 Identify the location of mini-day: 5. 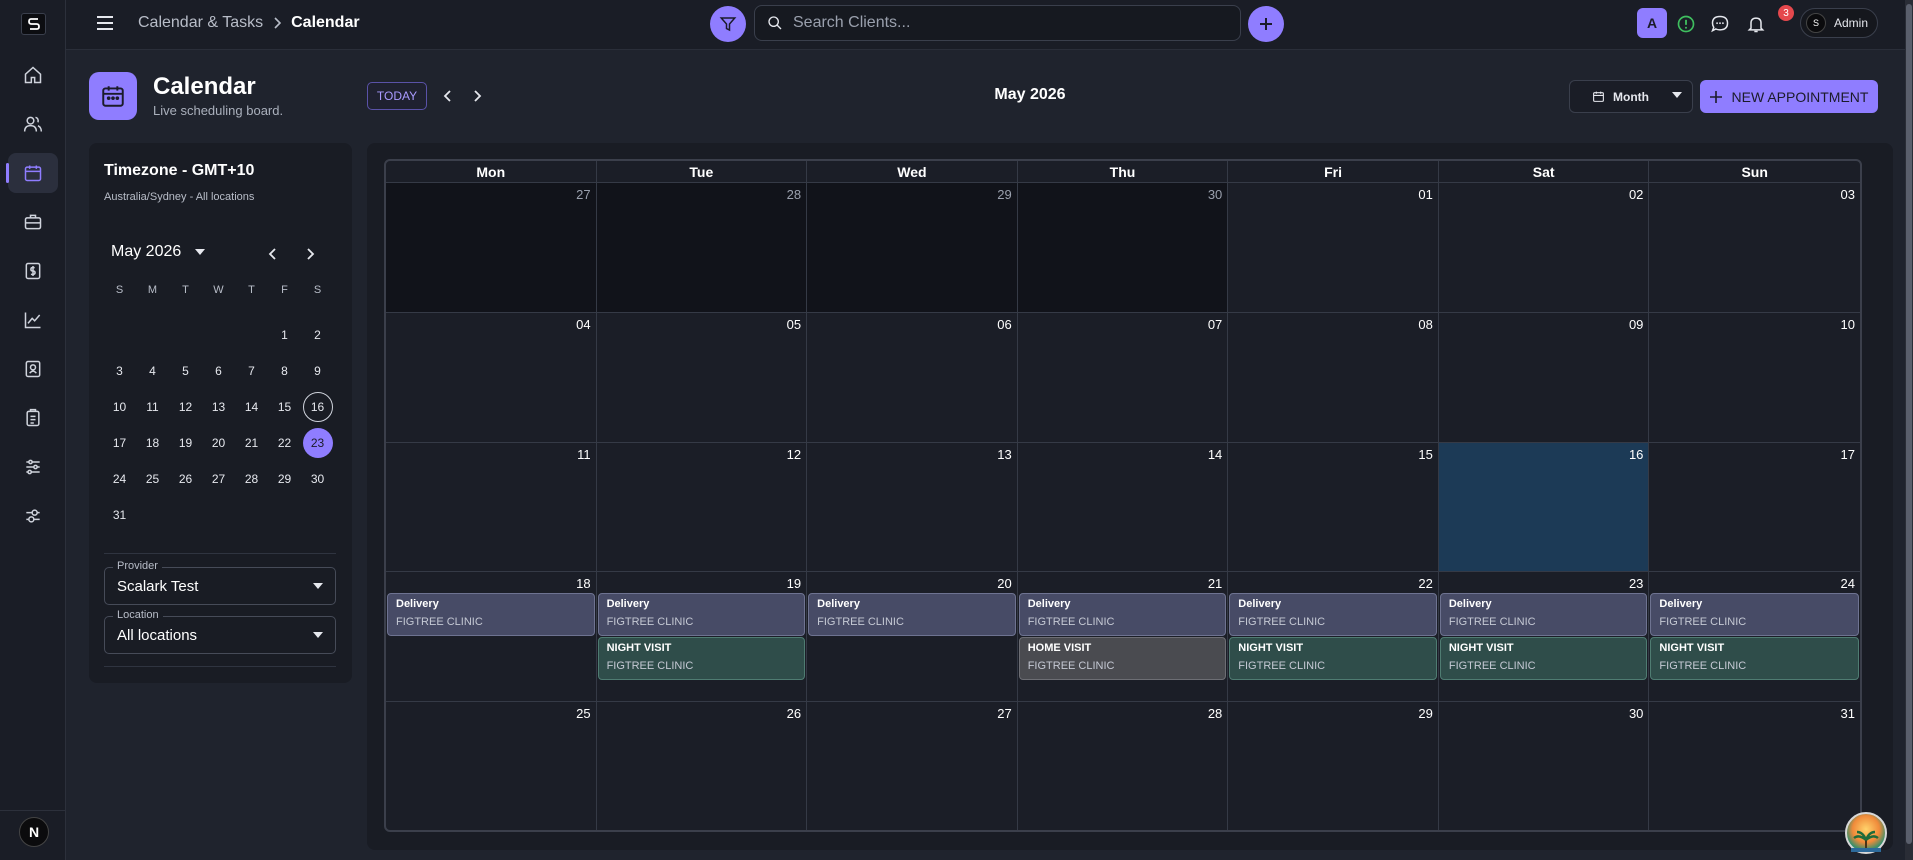
(185, 371).